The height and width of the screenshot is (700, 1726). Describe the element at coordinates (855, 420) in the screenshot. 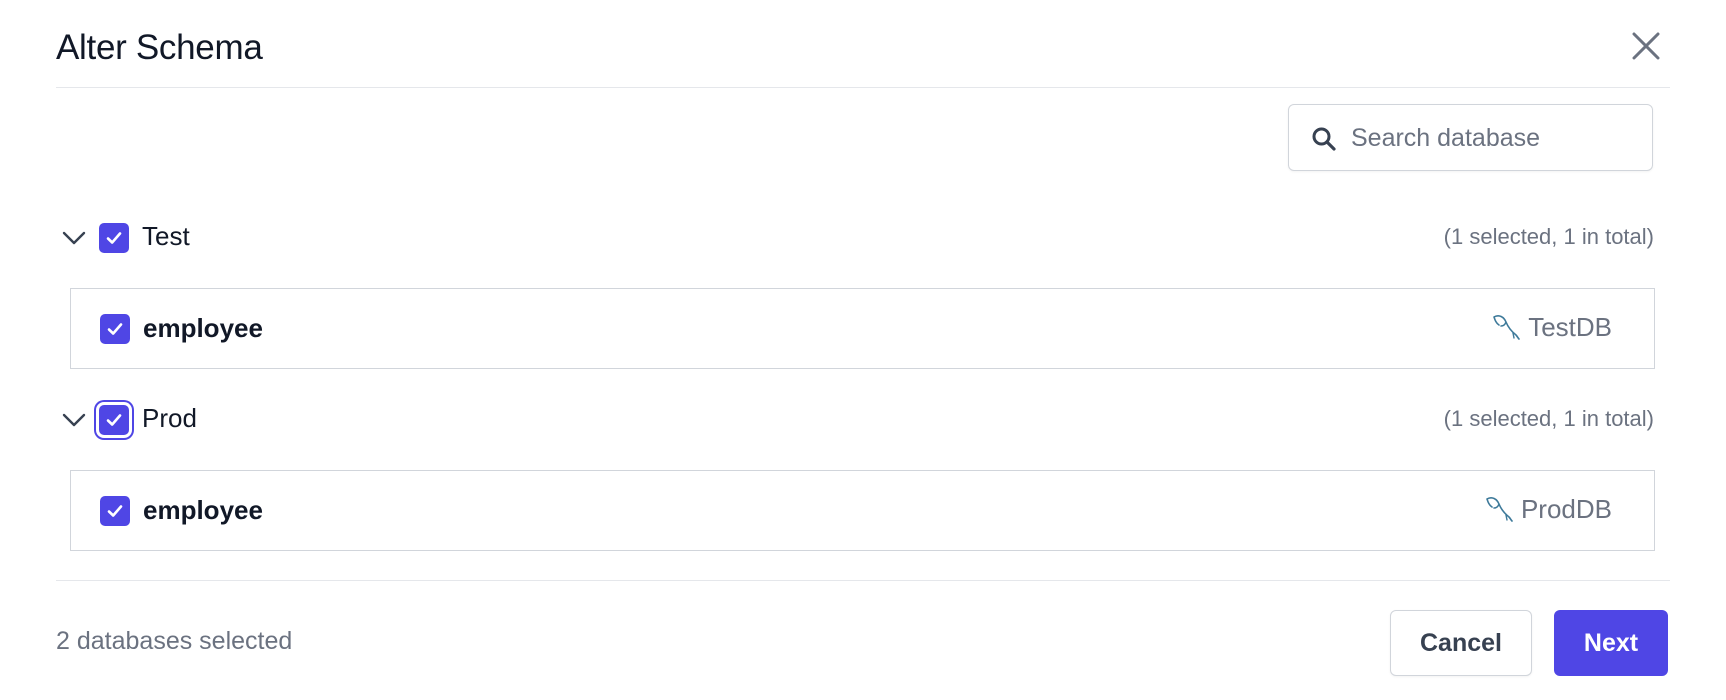

I see `group-row-prod: Prod (1 selected, 1 in total)` at that location.